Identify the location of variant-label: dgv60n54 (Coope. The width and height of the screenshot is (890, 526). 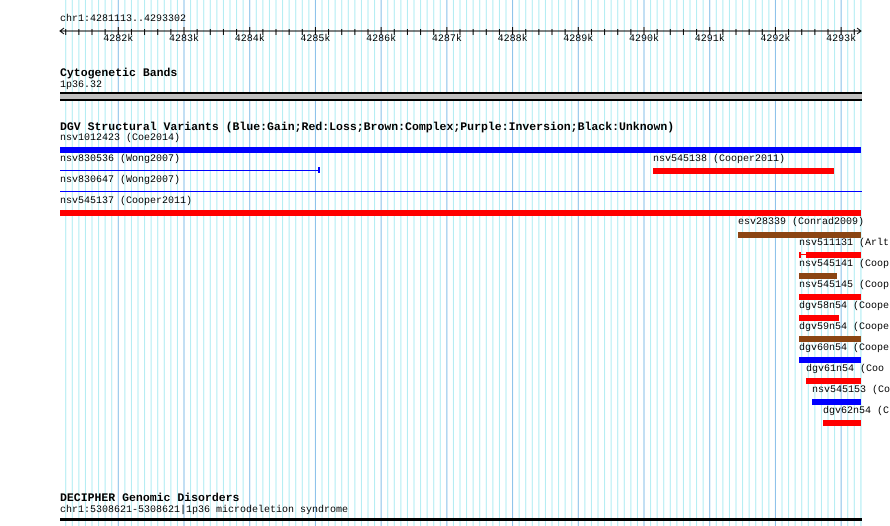
(844, 349).